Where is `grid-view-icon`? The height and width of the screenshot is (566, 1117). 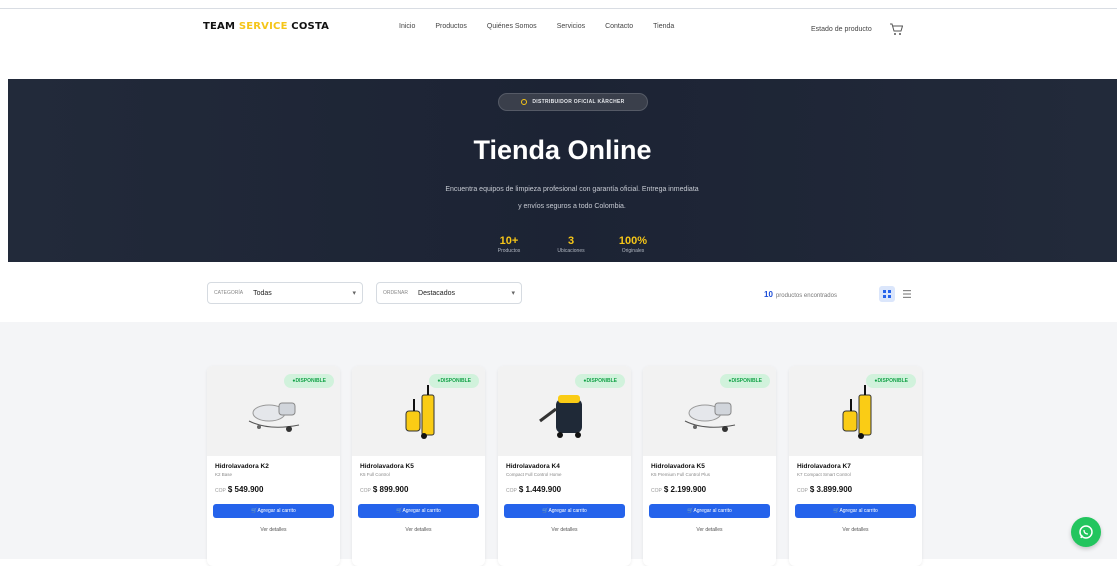
grid-view-icon is located at coordinates (887, 294).